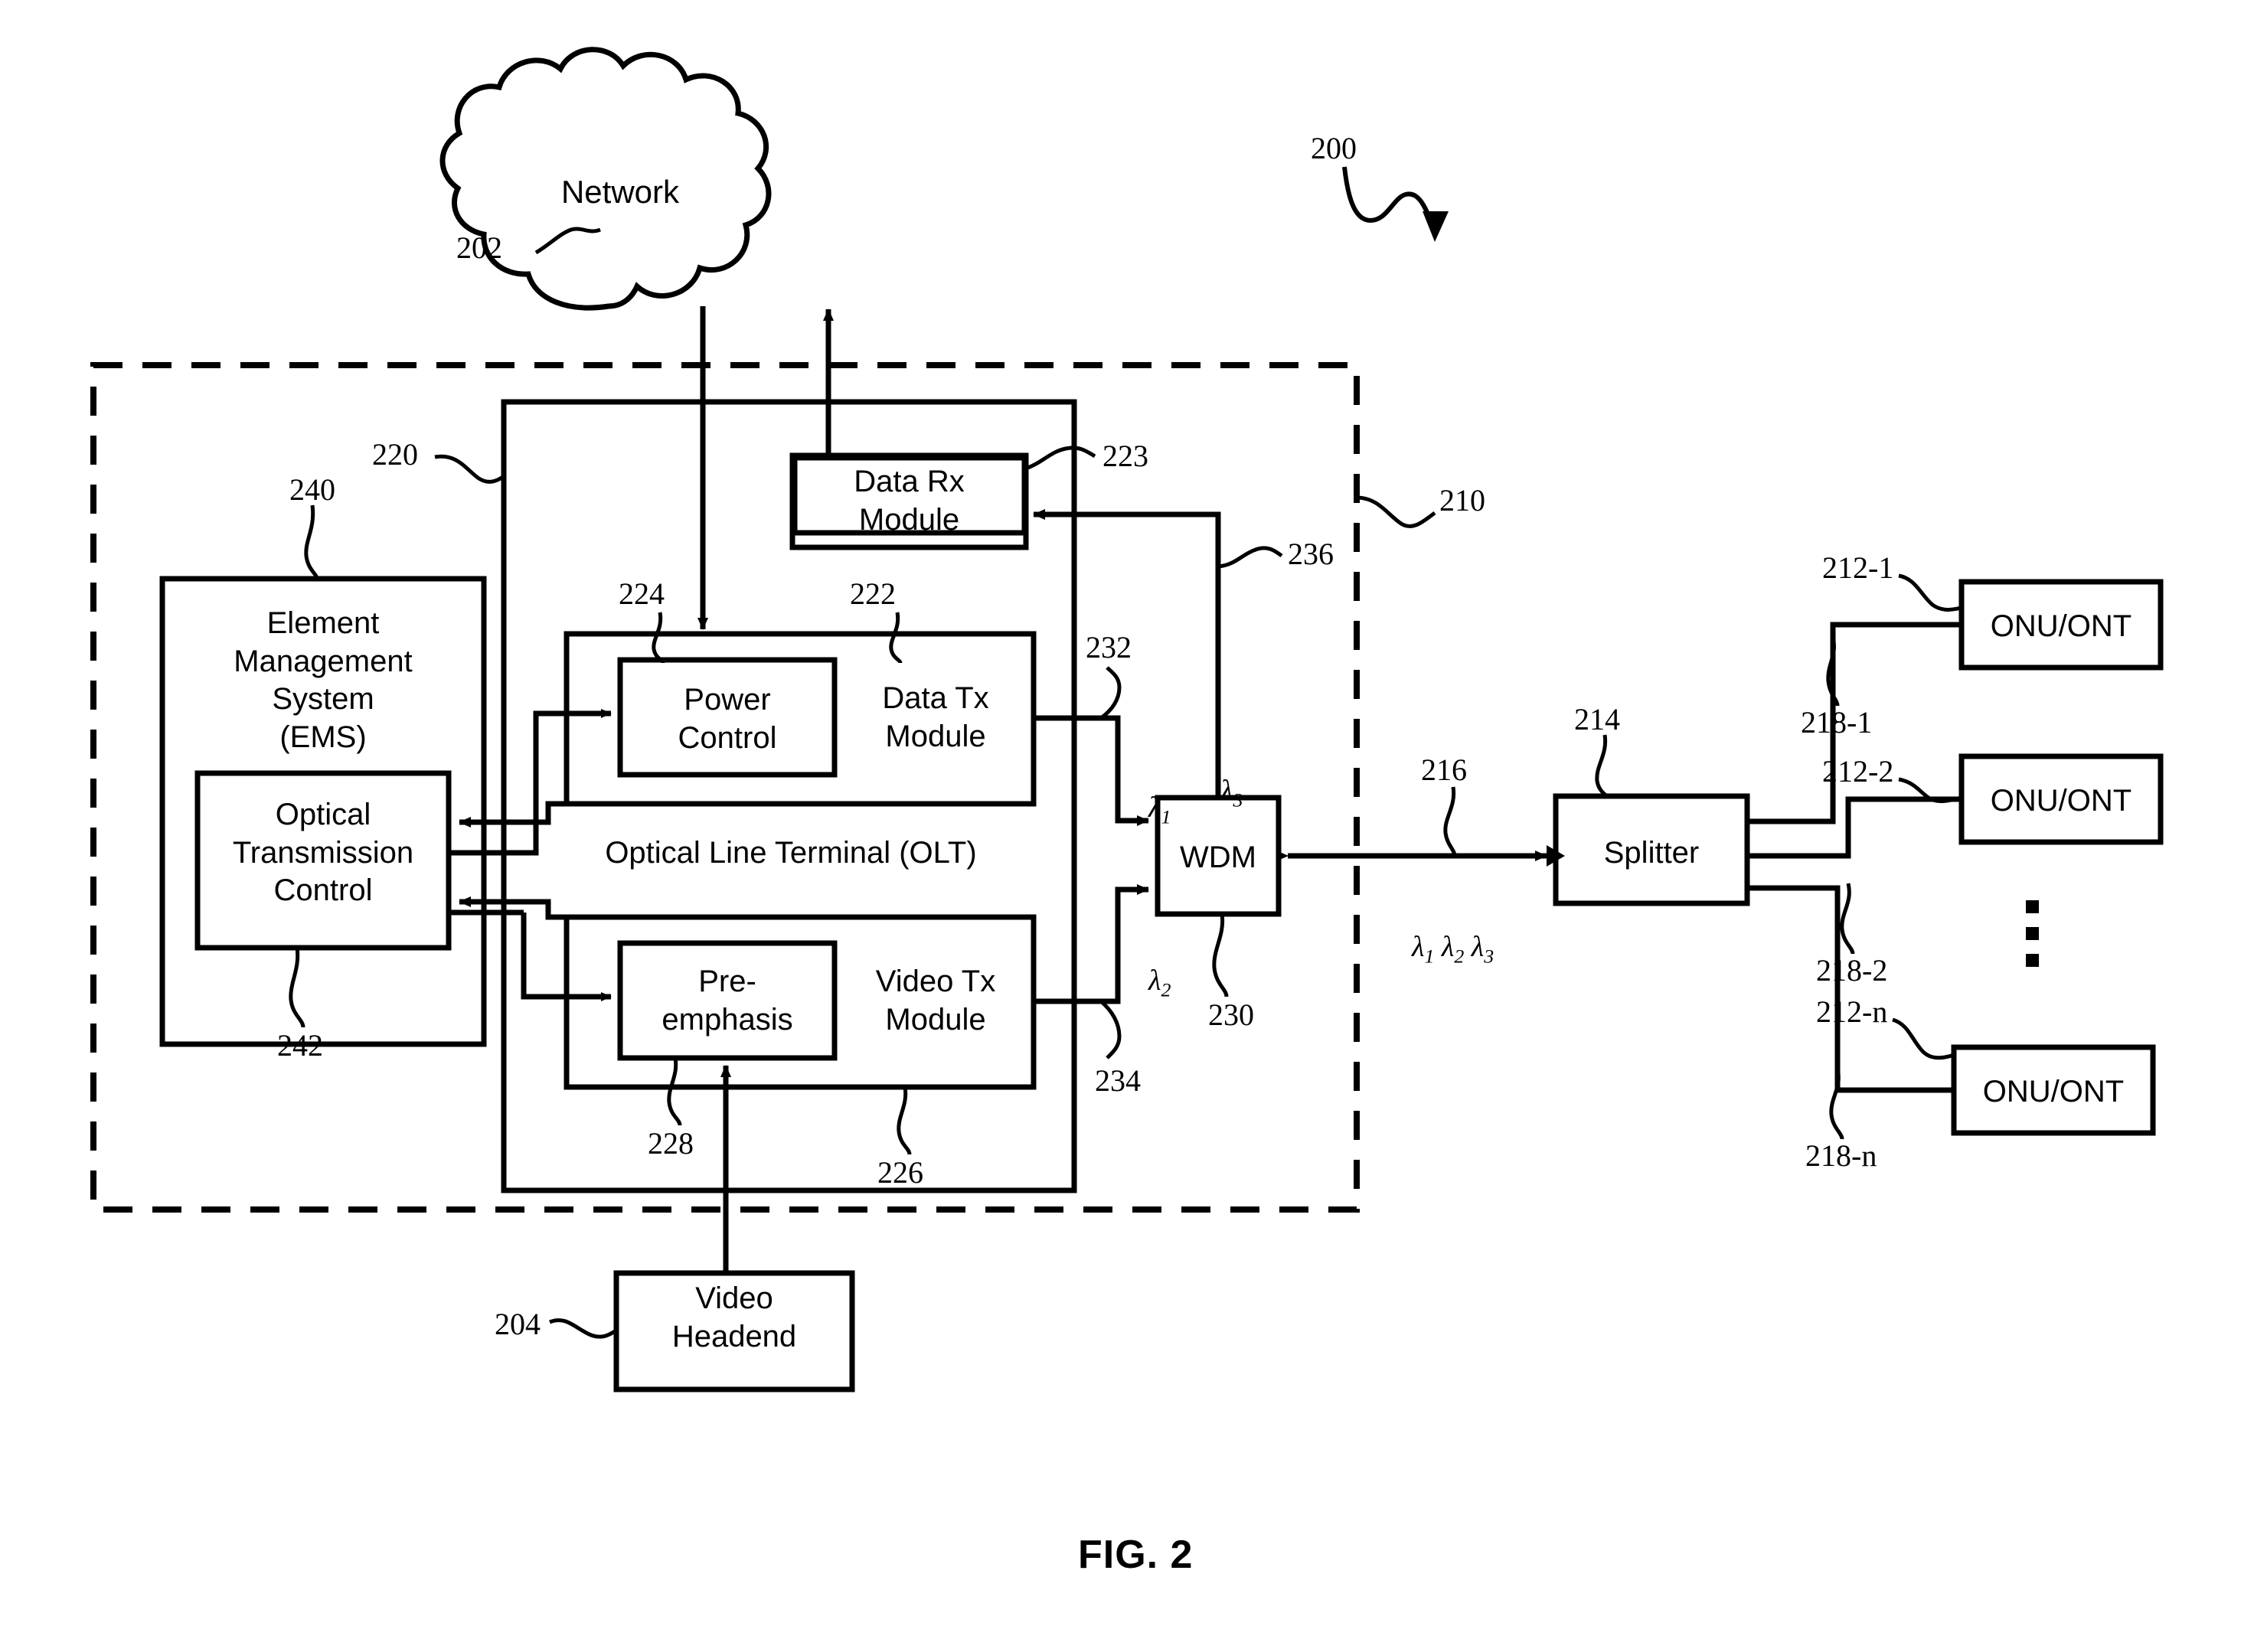  Describe the element at coordinates (323, 680) in the screenshot. I see `ems-label: Element Management System (EMS)` at that location.